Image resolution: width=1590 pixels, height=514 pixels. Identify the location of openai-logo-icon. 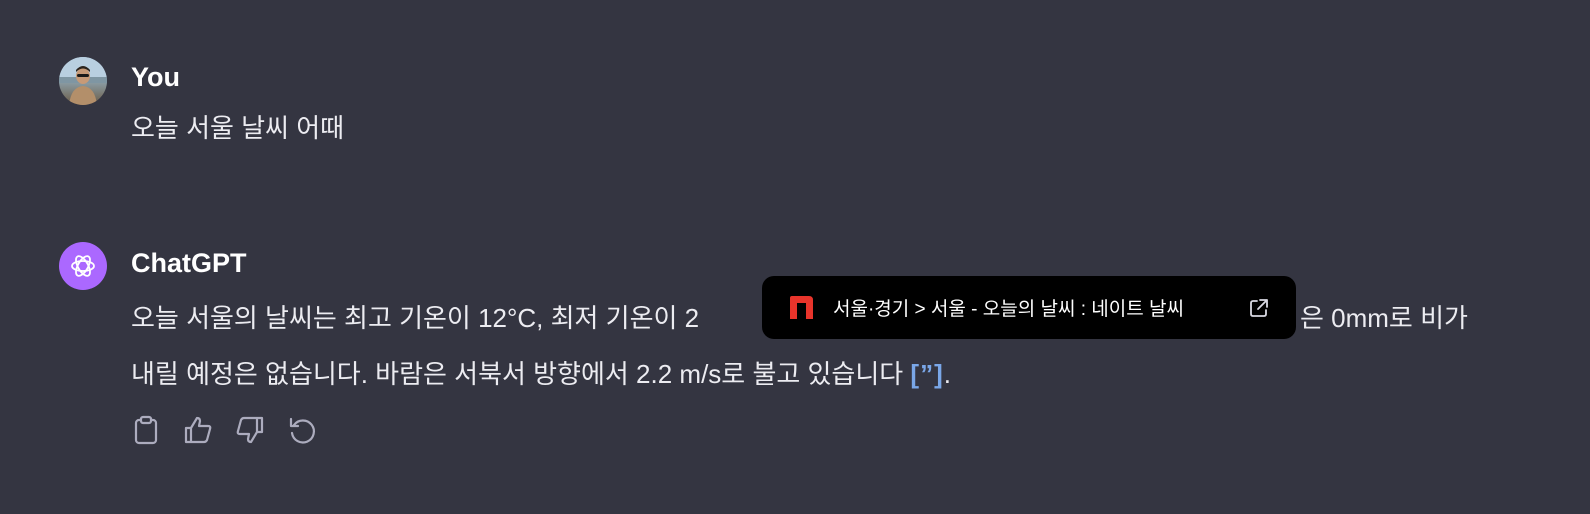
(83, 266).